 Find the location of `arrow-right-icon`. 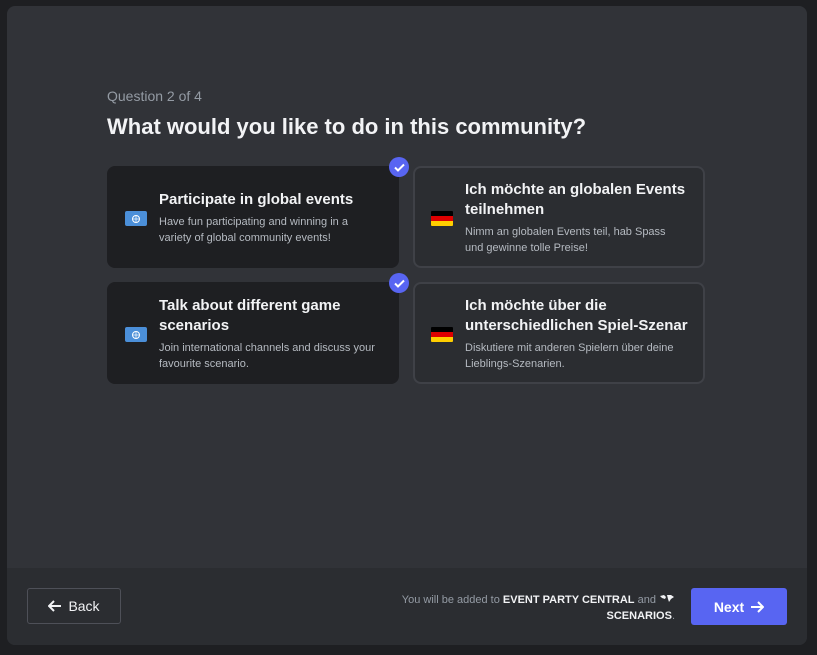

arrow-right-icon is located at coordinates (758, 606).